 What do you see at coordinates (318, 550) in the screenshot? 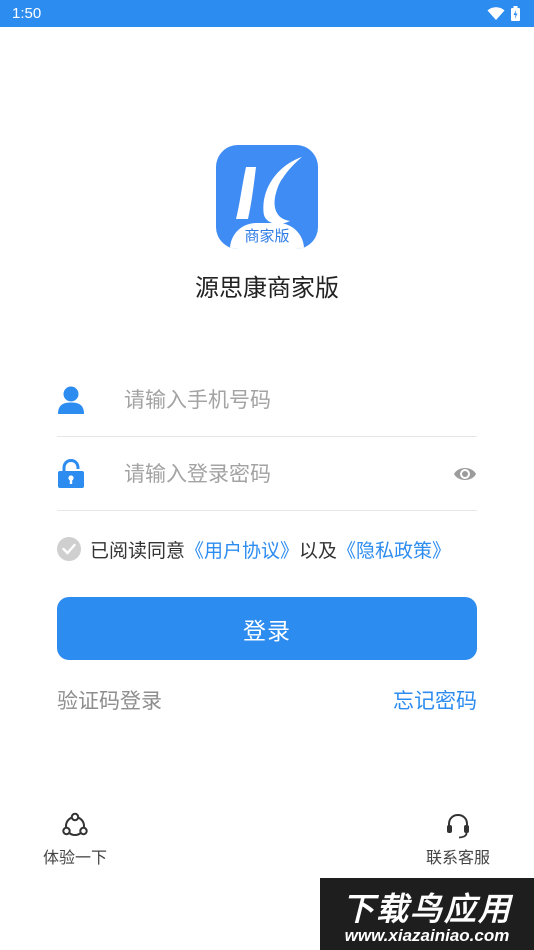
I see `agreement-connector: 以及` at bounding box center [318, 550].